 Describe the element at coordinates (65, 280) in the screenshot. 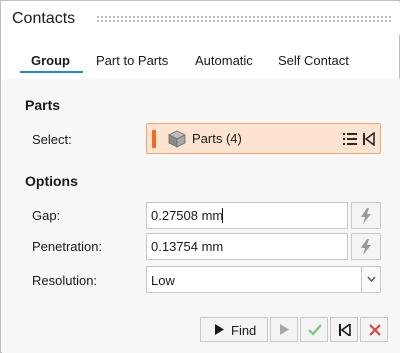

I see `resolution-label: Resolution:` at that location.